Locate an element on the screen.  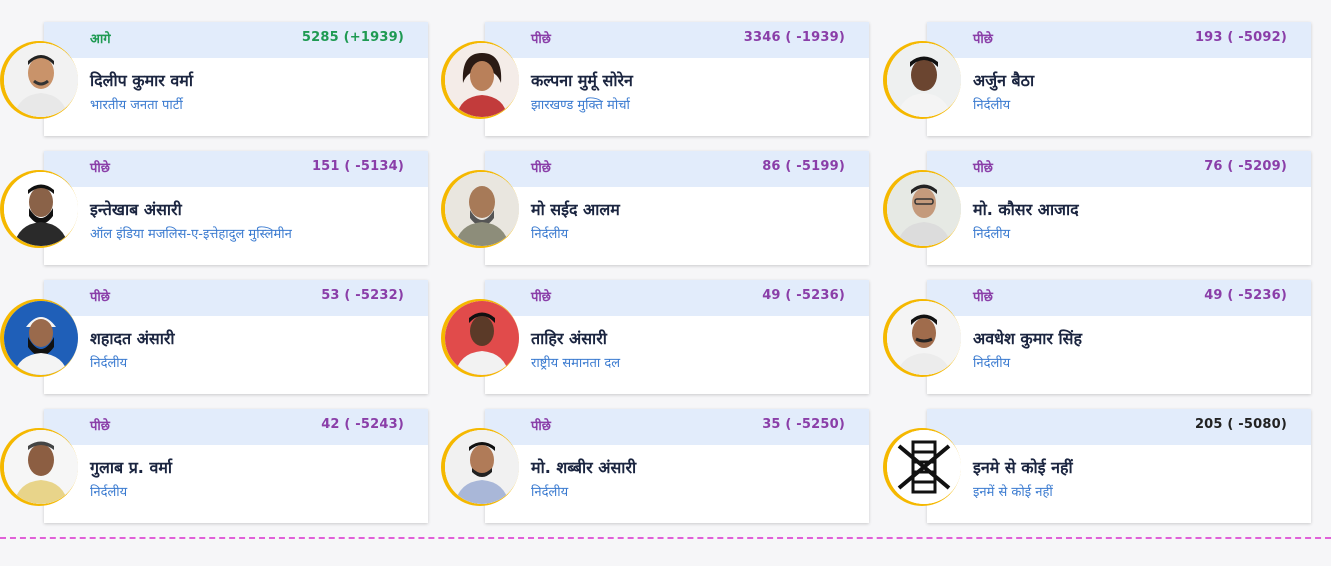
card-header: 205 ( -5080) is located at coordinates (1119, 427).